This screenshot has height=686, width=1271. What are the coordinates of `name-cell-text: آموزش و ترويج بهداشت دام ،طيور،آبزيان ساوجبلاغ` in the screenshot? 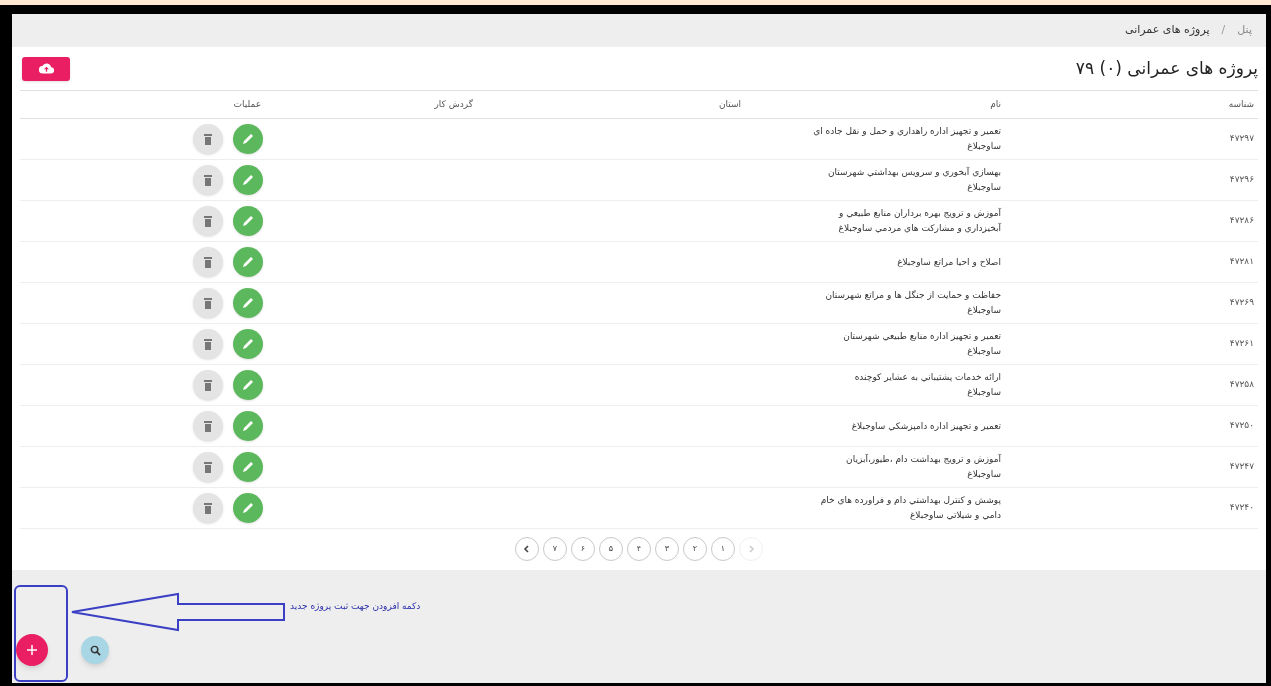 It's located at (923, 467).